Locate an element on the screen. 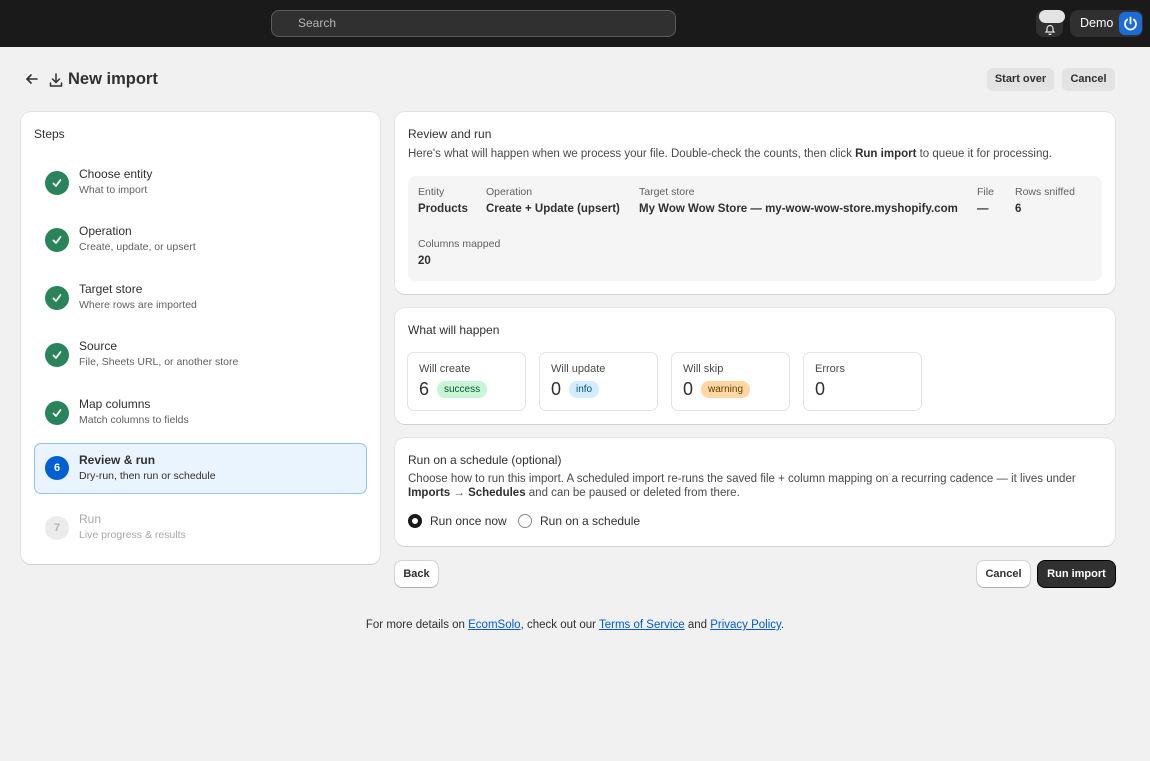  rows-sniffed-label: Rows sniffed is located at coordinates (1045, 192).